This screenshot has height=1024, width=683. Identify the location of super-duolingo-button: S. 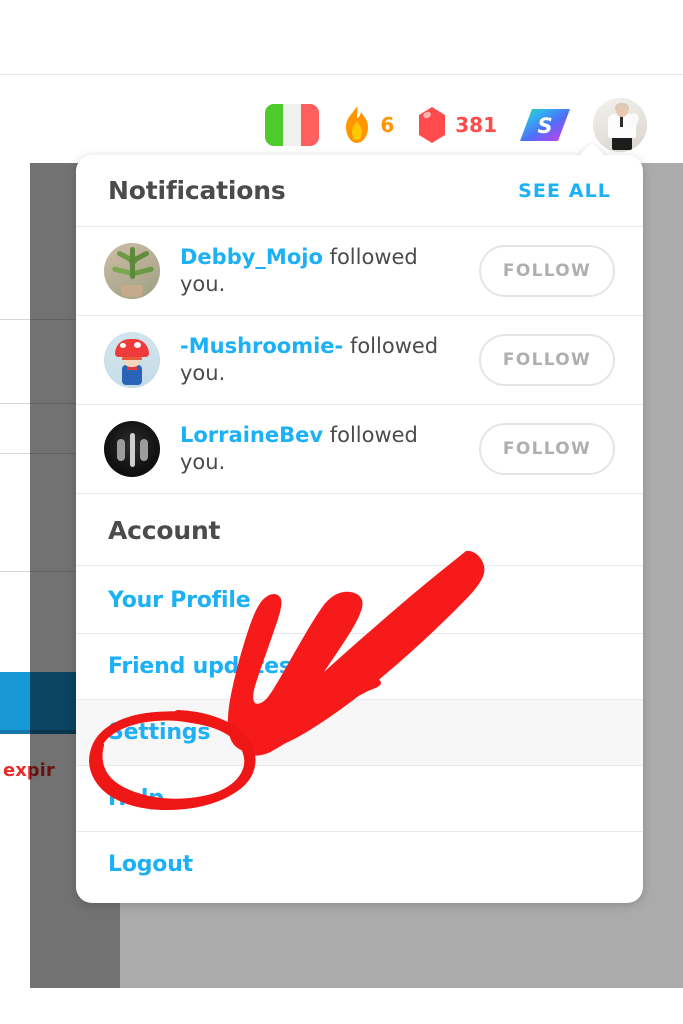
(545, 125).